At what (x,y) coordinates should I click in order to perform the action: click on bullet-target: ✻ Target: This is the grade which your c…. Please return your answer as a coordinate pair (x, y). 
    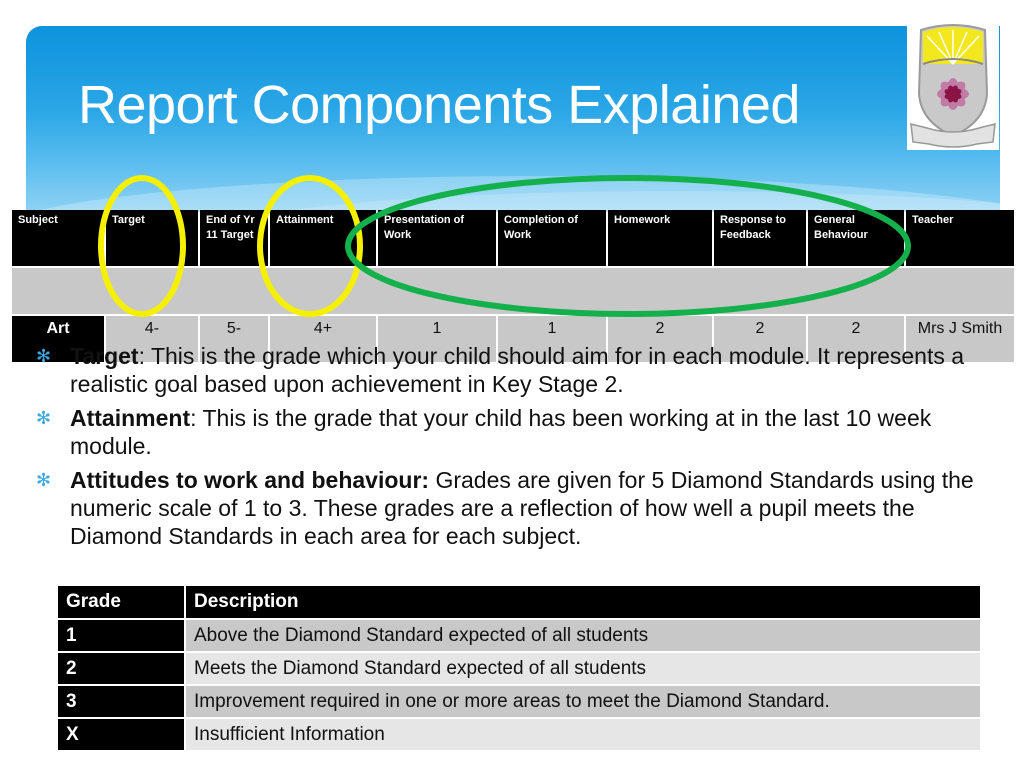
    Looking at the image, I should click on (516, 370).